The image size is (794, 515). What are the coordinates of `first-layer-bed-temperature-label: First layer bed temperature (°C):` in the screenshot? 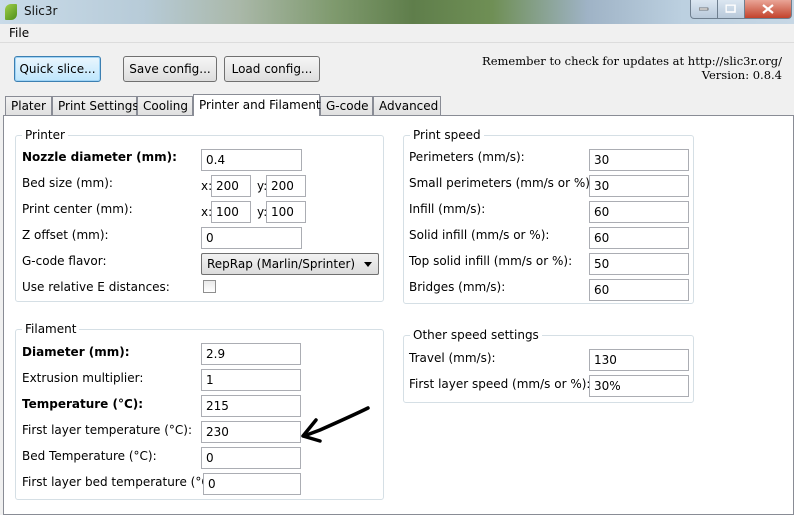 It's located at (120, 482).